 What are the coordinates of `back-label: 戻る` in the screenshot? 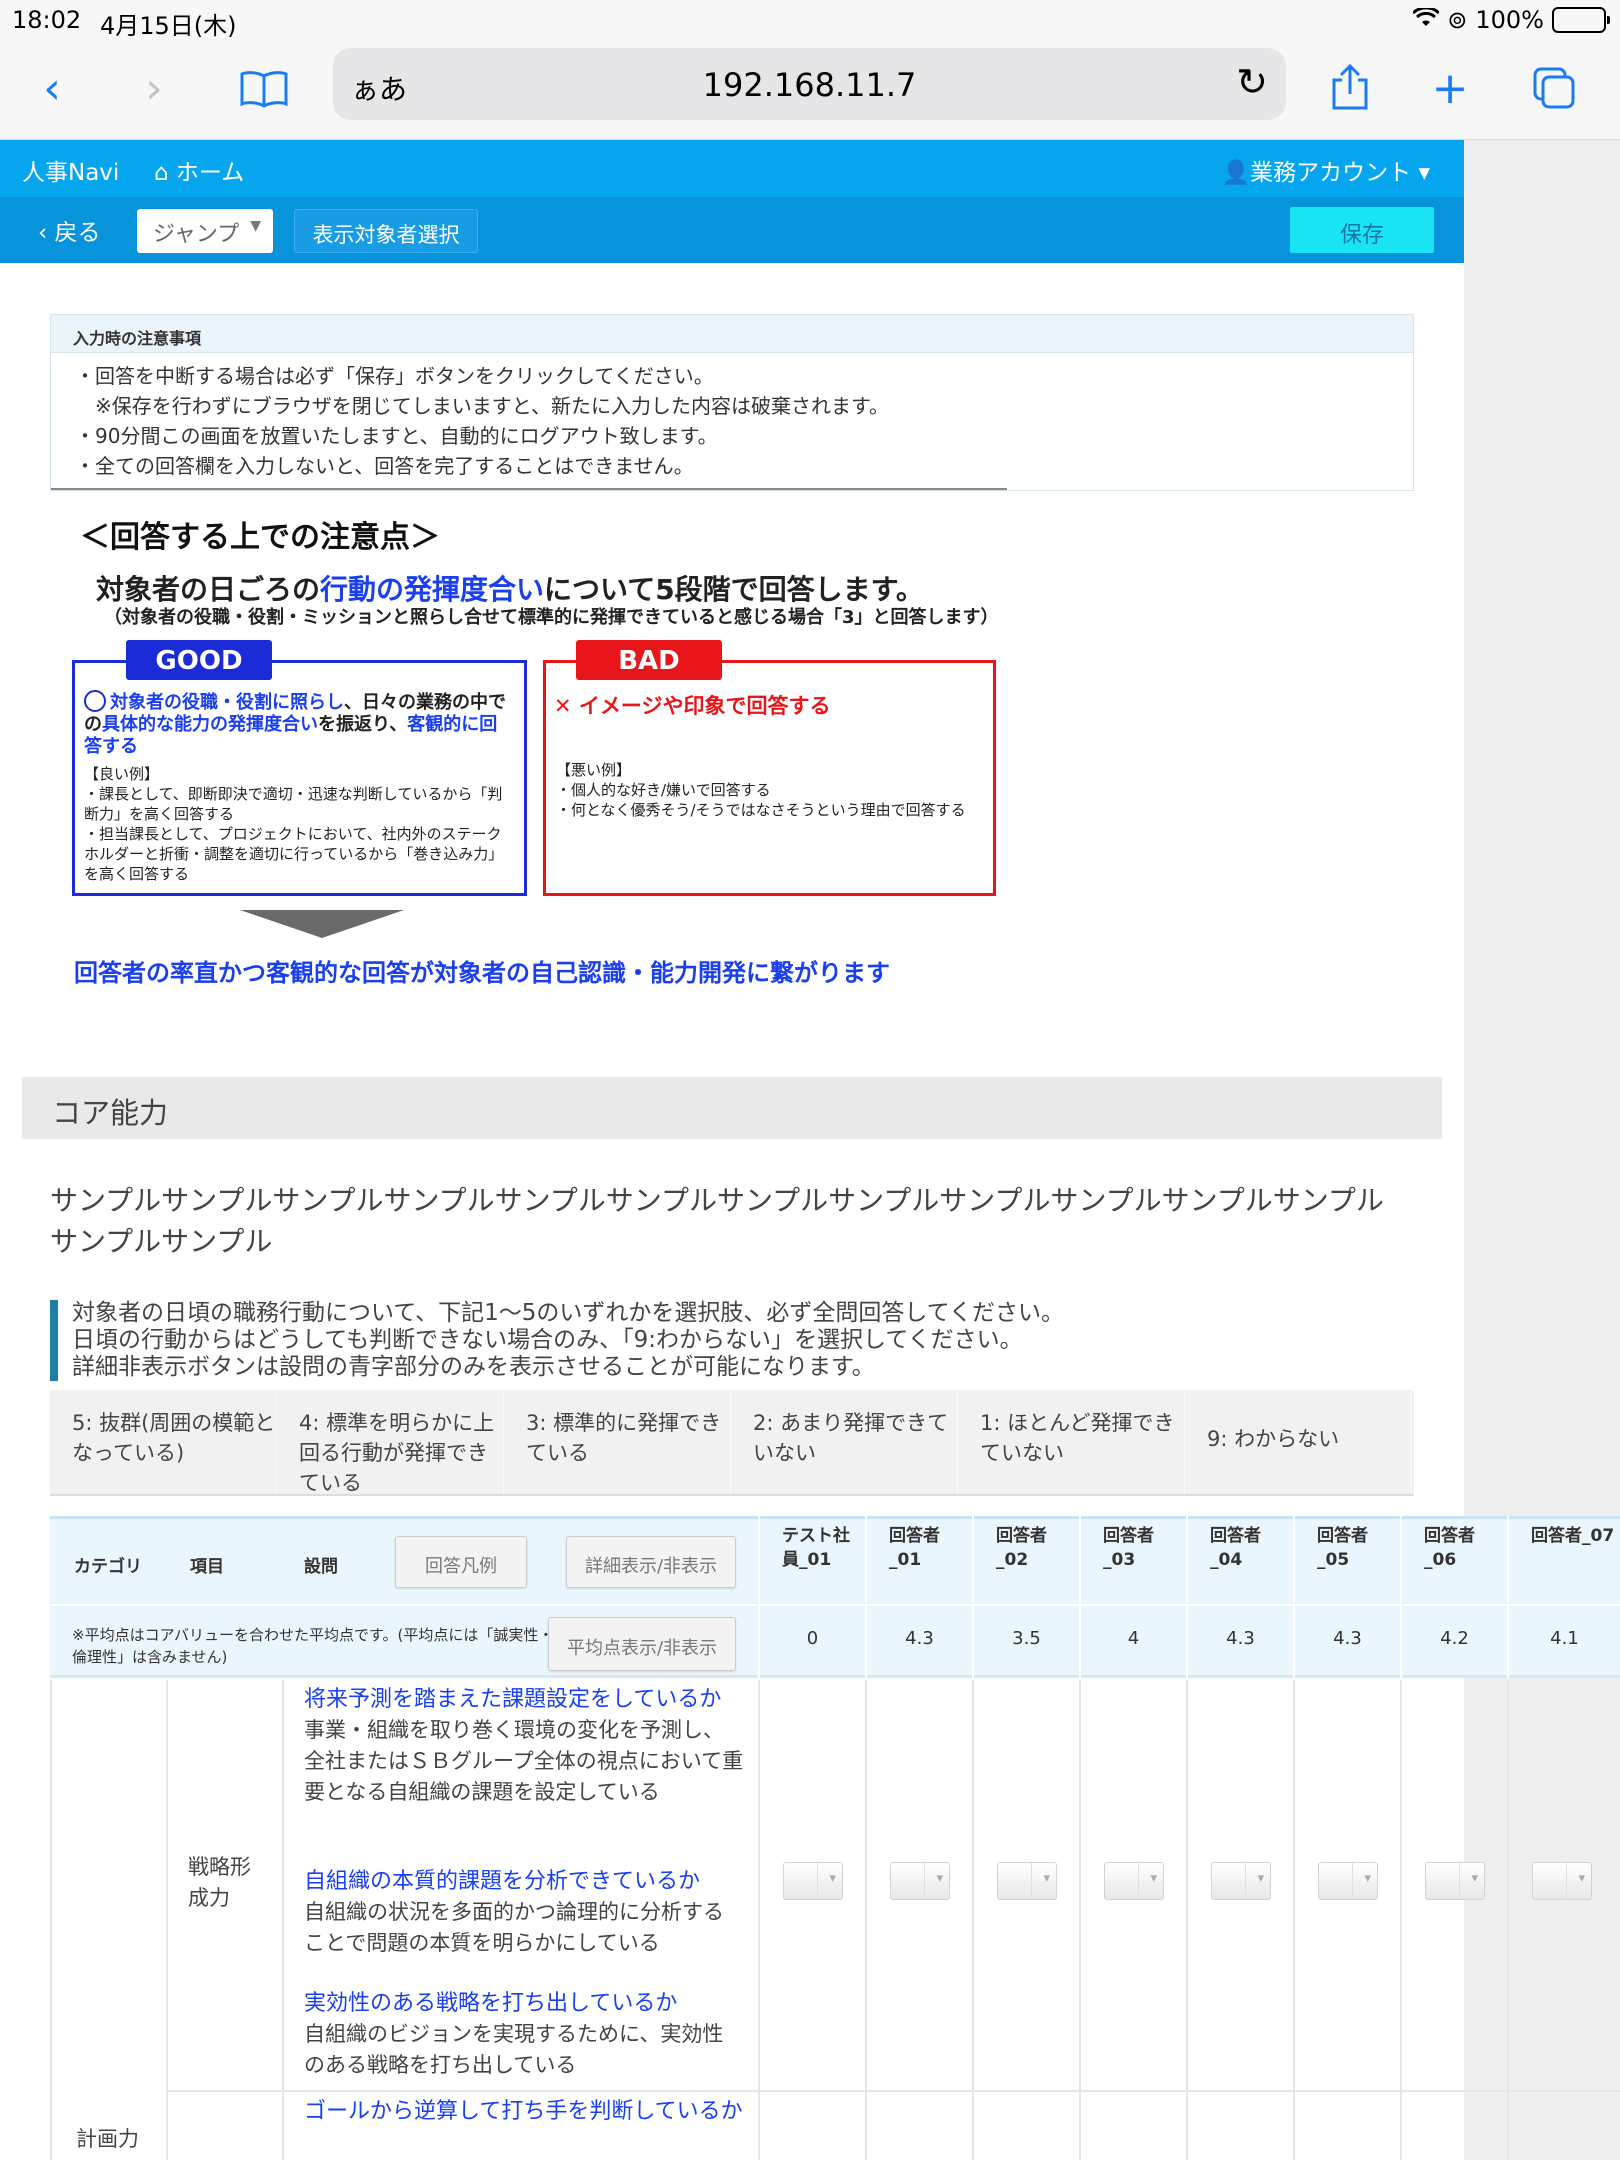 It's located at (77, 233).